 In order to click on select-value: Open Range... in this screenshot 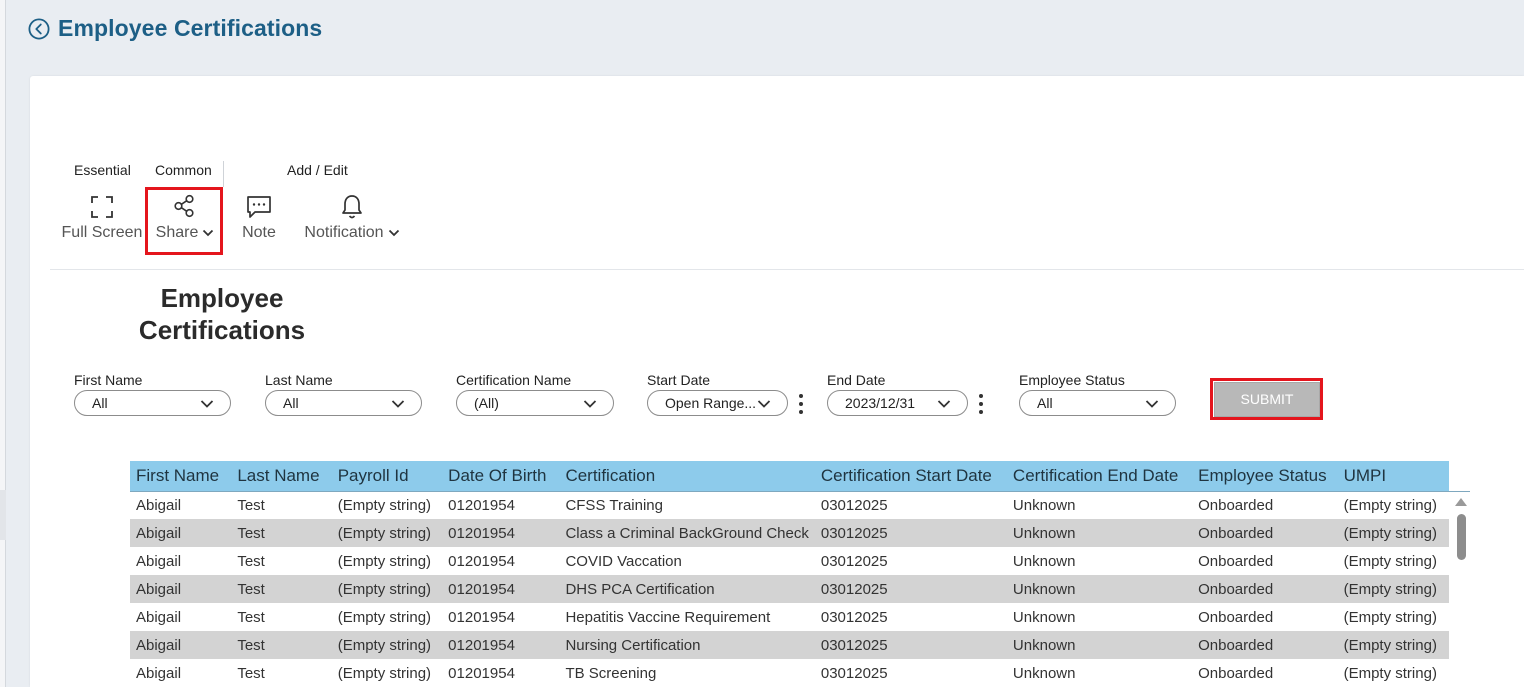, I will do `click(711, 403)`.